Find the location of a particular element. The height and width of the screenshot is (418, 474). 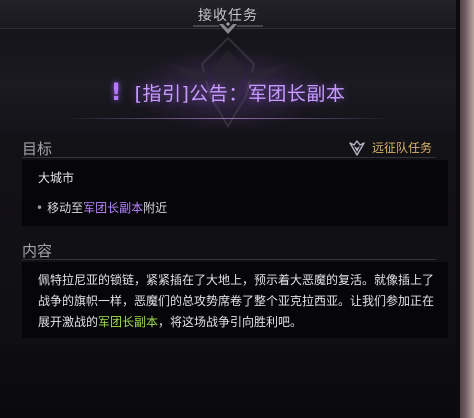

description-text-2: ，将这场战争引向胜利吧。 is located at coordinates (230, 322).